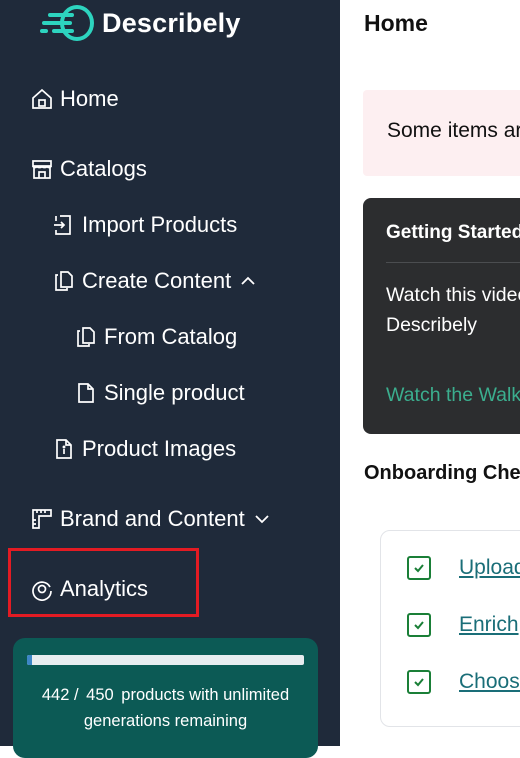 Image resolution: width=520 pixels, height=758 pixels. What do you see at coordinates (165, 660) in the screenshot?
I see `credits-progress-bar` at bounding box center [165, 660].